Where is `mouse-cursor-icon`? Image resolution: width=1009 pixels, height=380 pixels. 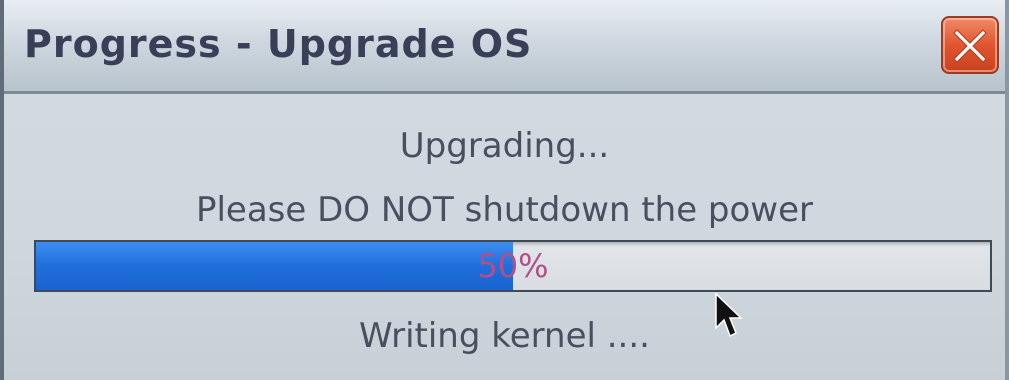
mouse-cursor-icon is located at coordinates (729, 315).